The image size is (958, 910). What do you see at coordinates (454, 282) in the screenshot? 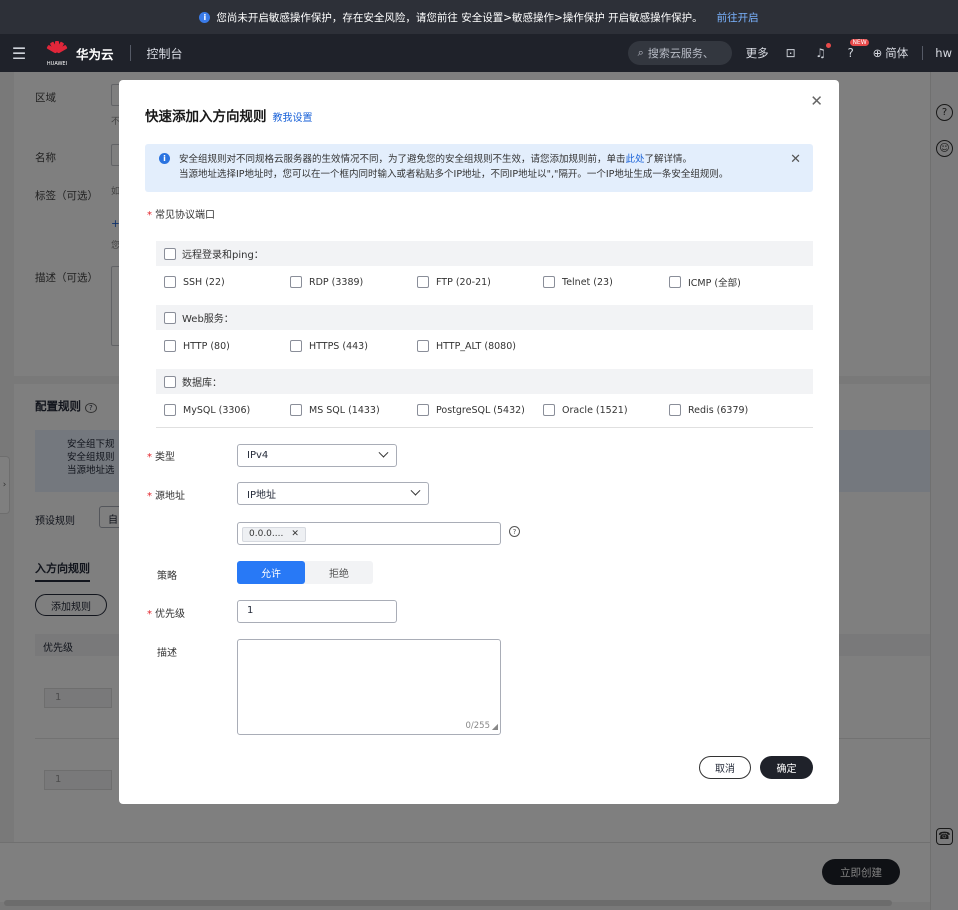
I see `option-ftp: FTP (20-21)` at bounding box center [454, 282].